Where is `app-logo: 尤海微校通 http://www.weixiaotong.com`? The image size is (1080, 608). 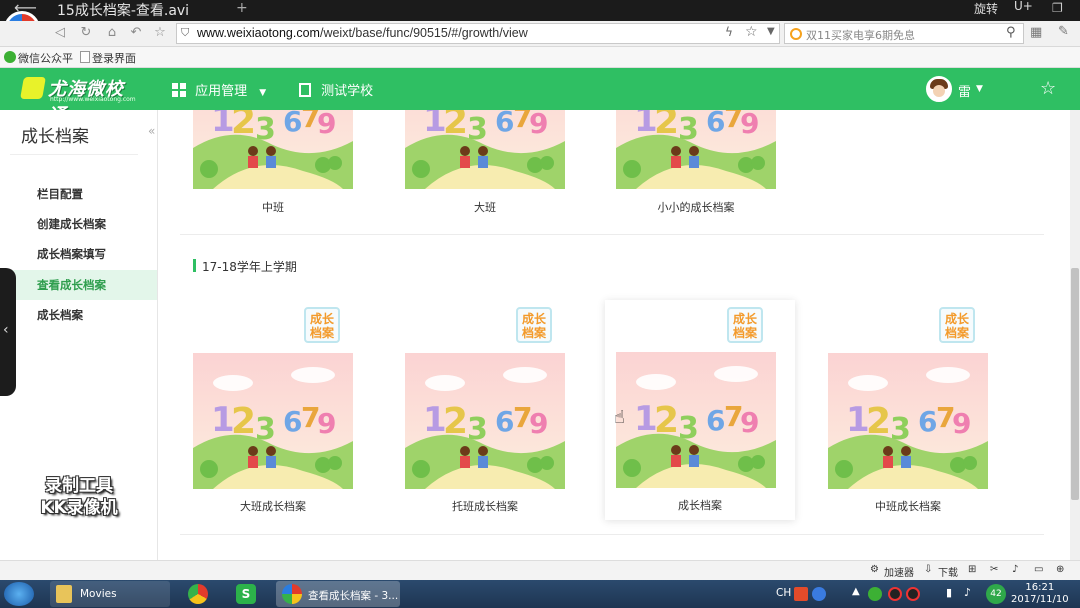
app-logo: 尤海微校通 http://www.weixiaotong.com is located at coordinates (78, 99).